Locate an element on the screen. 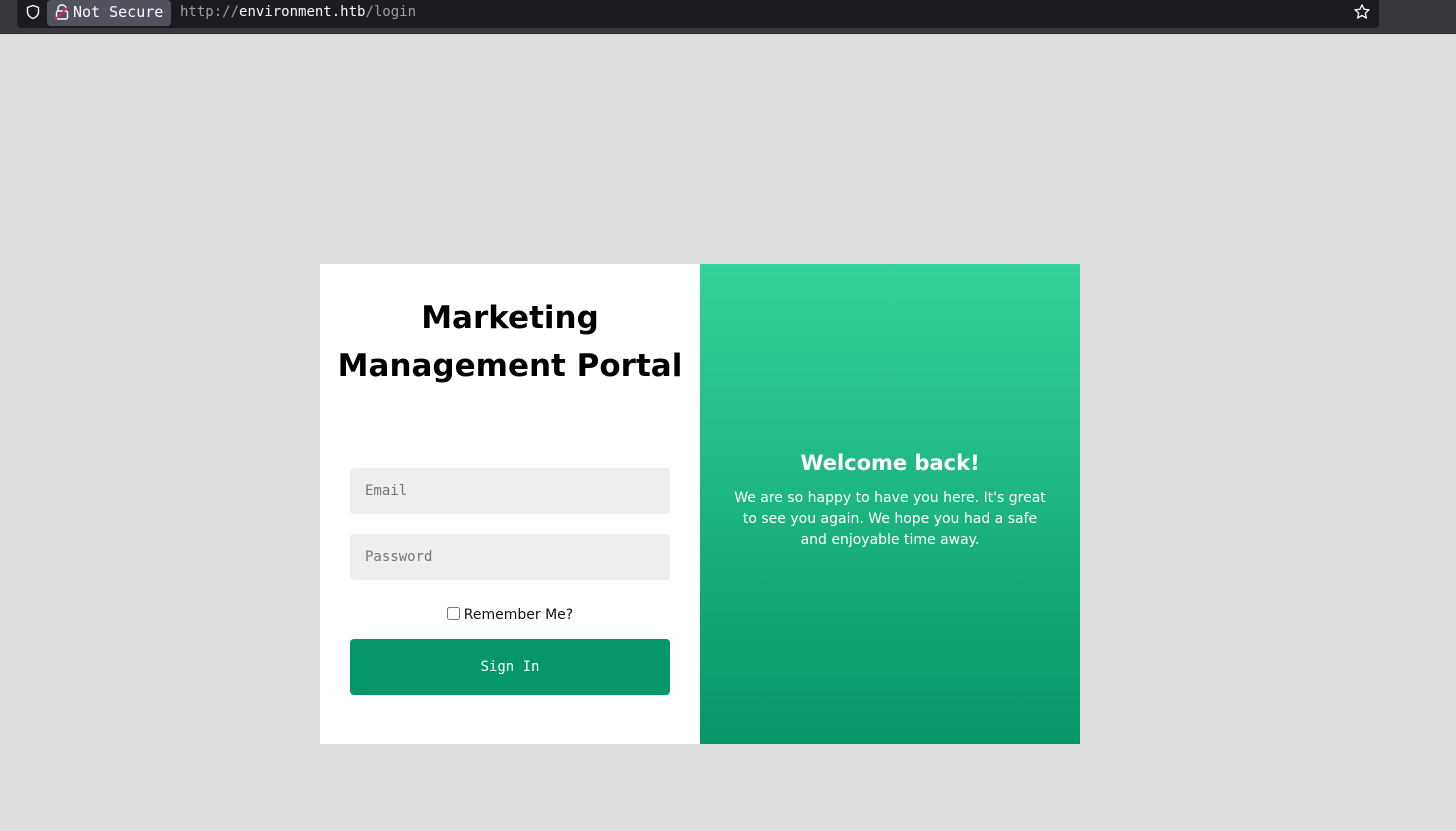 Image resolution: width=1456 pixels, height=831 pixels. url-bar: Not Secure http://environment.htb/login is located at coordinates (698, 14).